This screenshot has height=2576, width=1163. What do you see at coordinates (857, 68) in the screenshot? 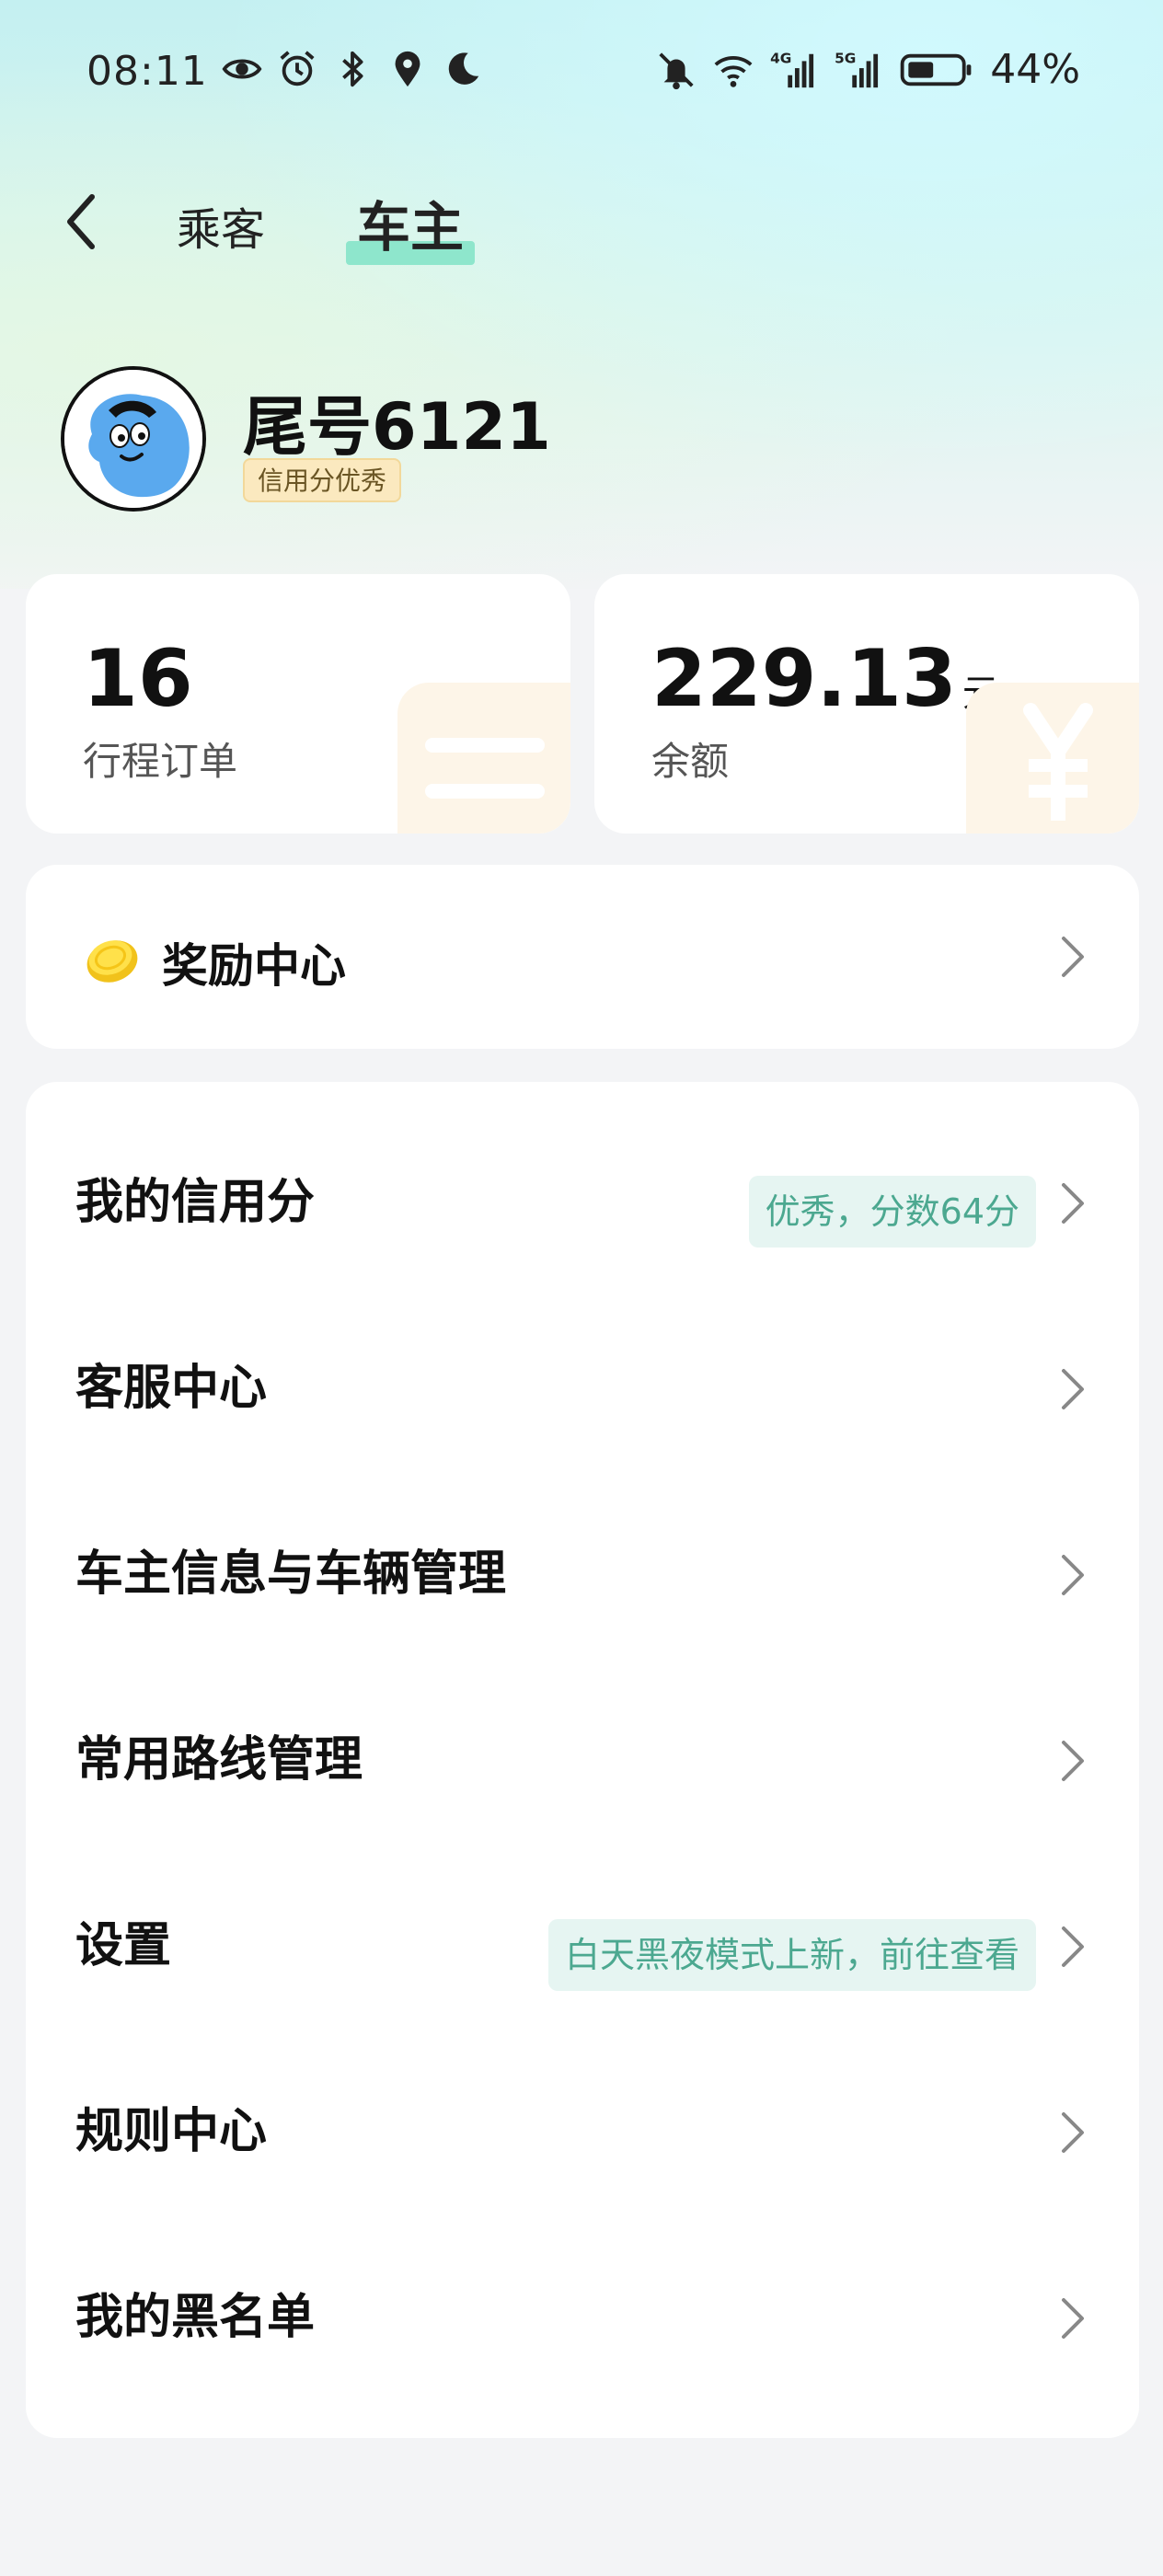
I see `signal-5g-icon: 5G` at bounding box center [857, 68].